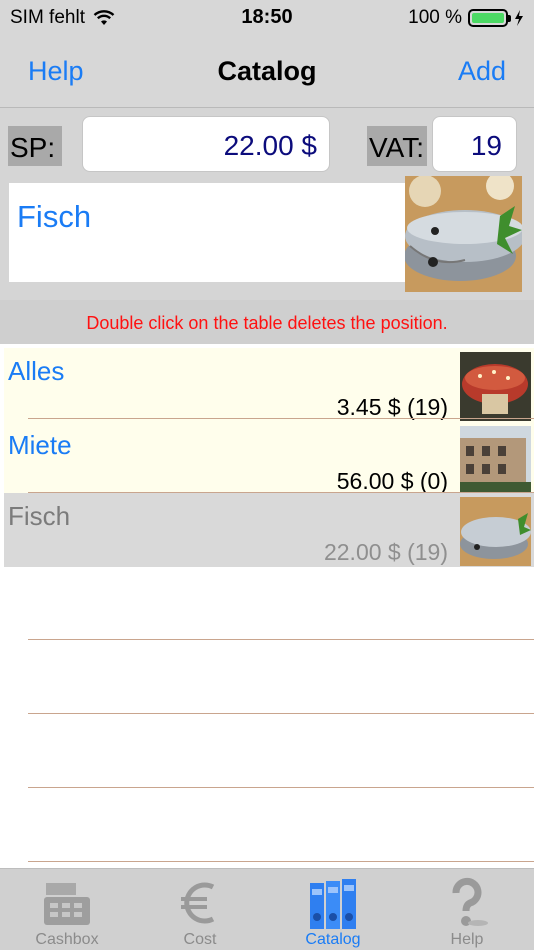  What do you see at coordinates (200, 939) in the screenshot?
I see `tab-label: Cost` at bounding box center [200, 939].